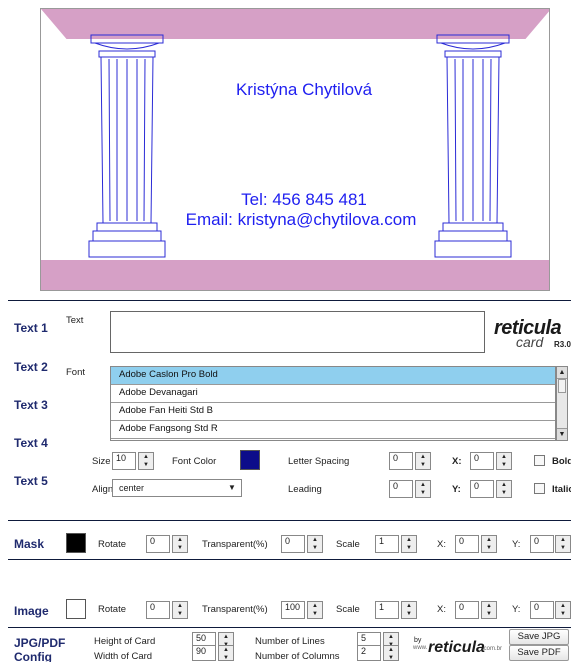 This screenshot has height=662, width=571. I want to click on text-label: Text, so click(75, 320).